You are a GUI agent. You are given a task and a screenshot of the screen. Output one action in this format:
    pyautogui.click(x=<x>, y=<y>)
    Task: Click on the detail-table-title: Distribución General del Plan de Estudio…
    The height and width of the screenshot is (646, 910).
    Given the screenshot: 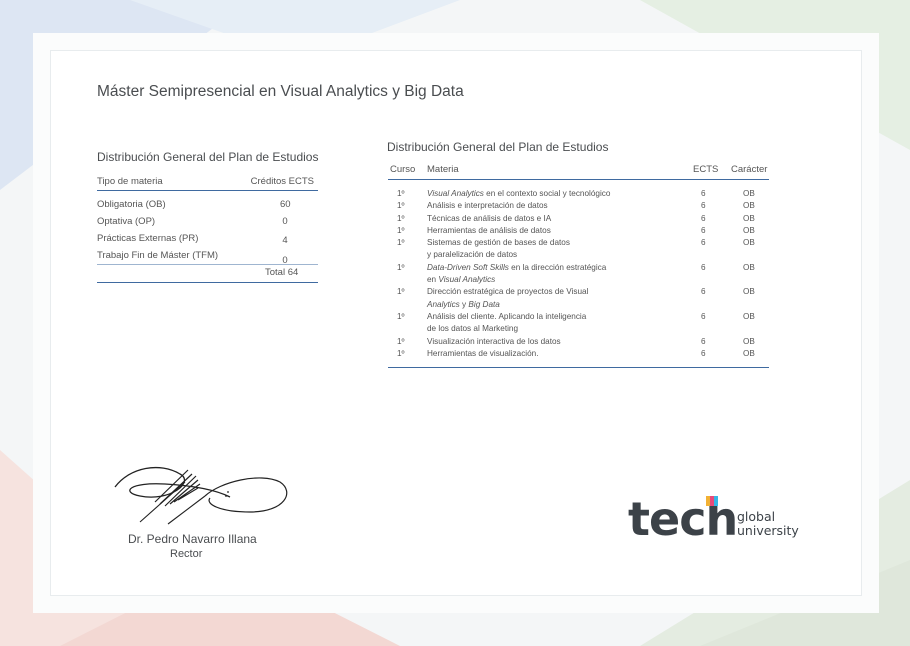 What is the action you would take?
    pyautogui.click(x=498, y=147)
    